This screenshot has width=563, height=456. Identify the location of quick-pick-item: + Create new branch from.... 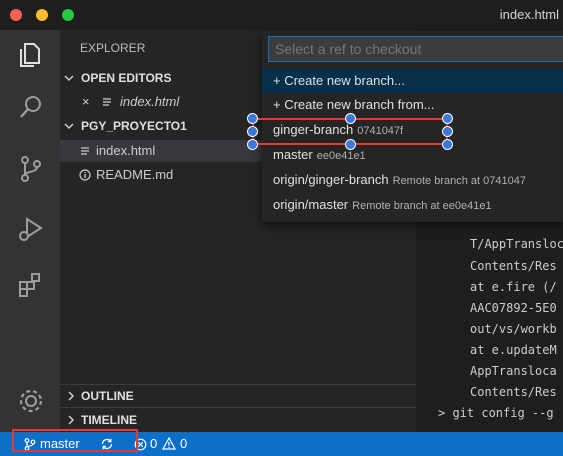
(412, 105).